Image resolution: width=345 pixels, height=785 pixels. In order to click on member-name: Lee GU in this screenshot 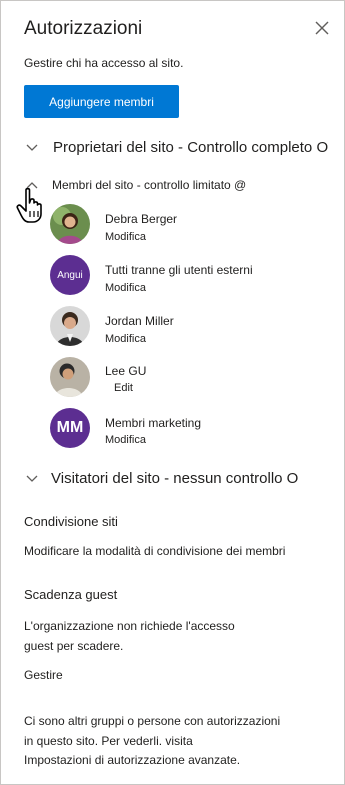, I will do `click(126, 371)`.